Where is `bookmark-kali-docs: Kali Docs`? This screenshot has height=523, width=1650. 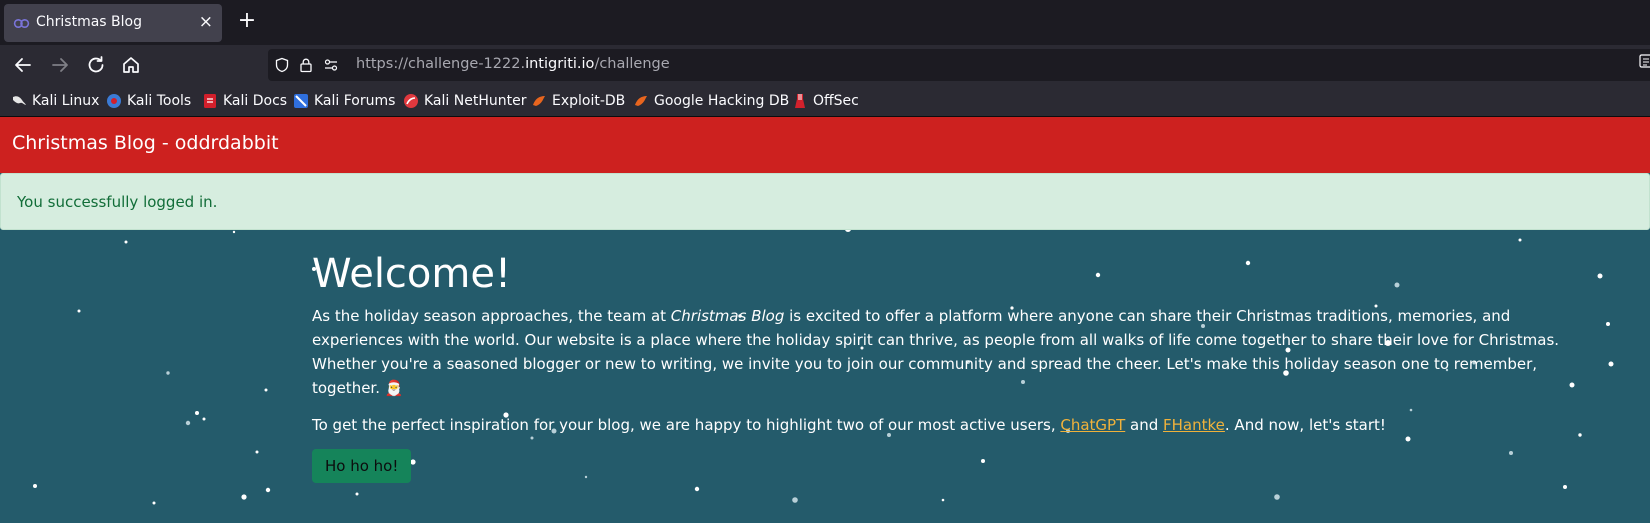 bookmark-kali-docs: Kali Docs is located at coordinates (244, 101).